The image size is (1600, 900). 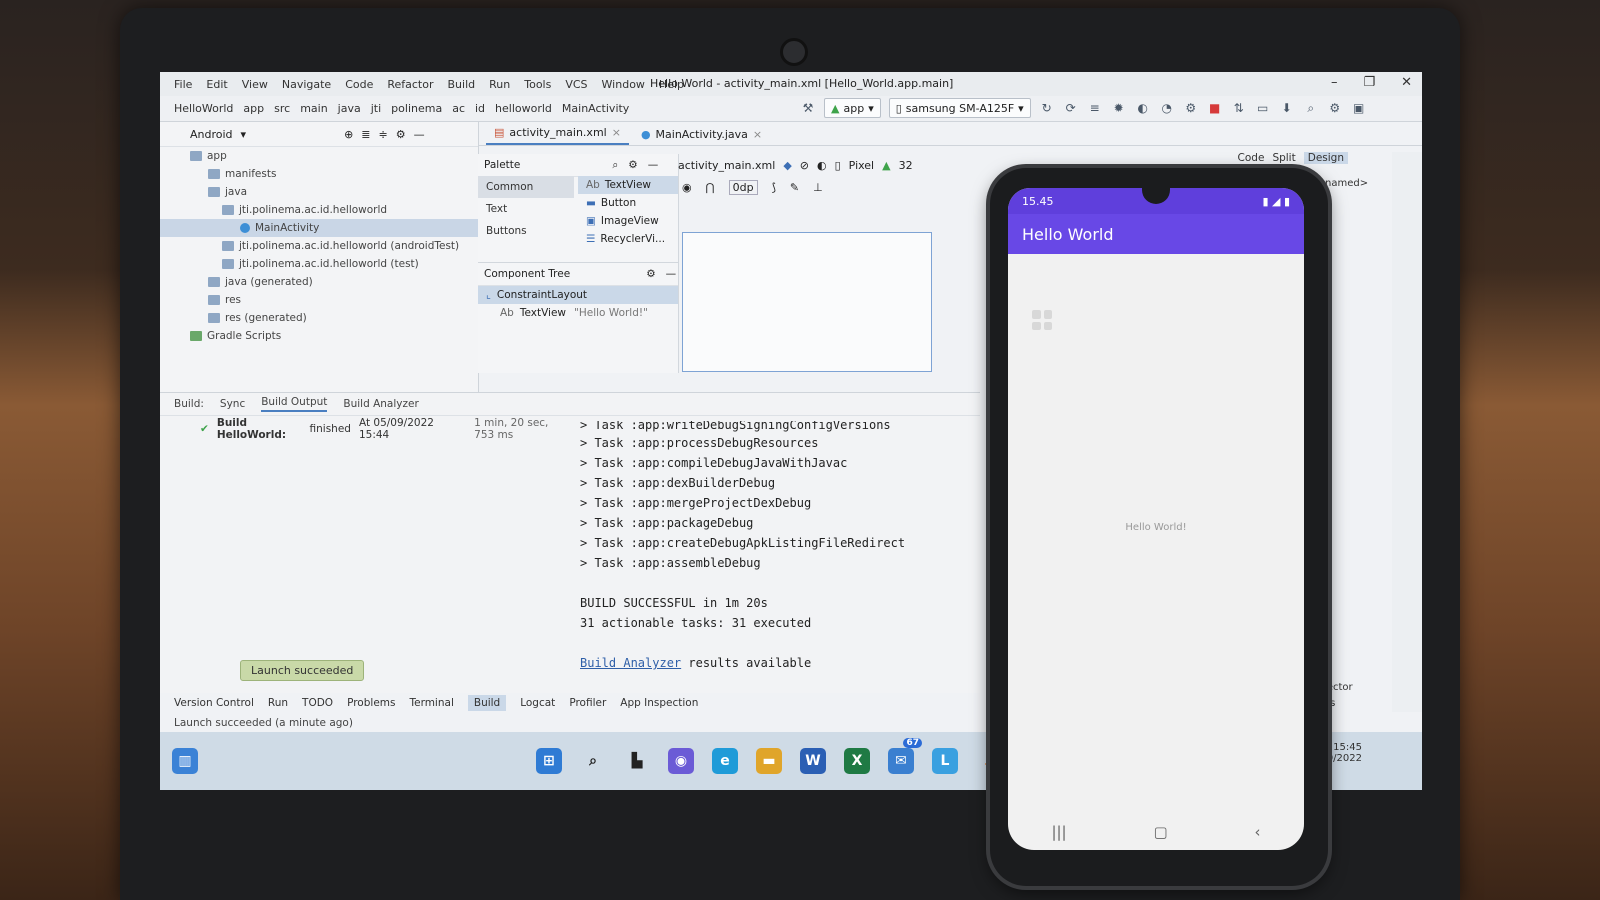 I want to click on tree-item-java: java, so click(x=319, y=192).